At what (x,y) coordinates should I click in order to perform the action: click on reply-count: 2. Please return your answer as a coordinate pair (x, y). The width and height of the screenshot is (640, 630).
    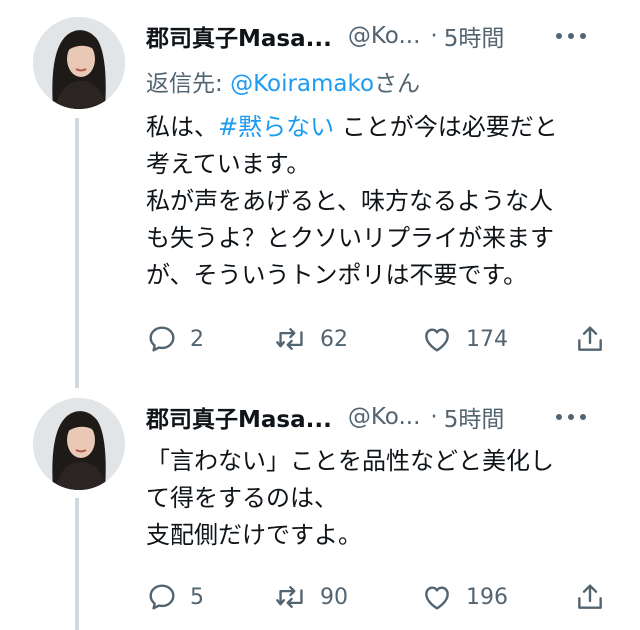
    Looking at the image, I should click on (197, 339).